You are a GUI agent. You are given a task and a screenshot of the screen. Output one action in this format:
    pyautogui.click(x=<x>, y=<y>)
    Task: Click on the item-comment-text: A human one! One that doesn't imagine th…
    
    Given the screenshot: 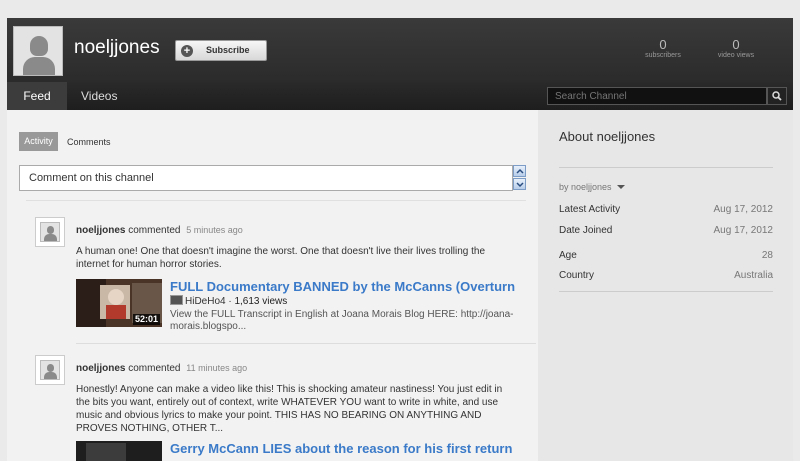 What is the action you would take?
    pyautogui.click(x=281, y=258)
    